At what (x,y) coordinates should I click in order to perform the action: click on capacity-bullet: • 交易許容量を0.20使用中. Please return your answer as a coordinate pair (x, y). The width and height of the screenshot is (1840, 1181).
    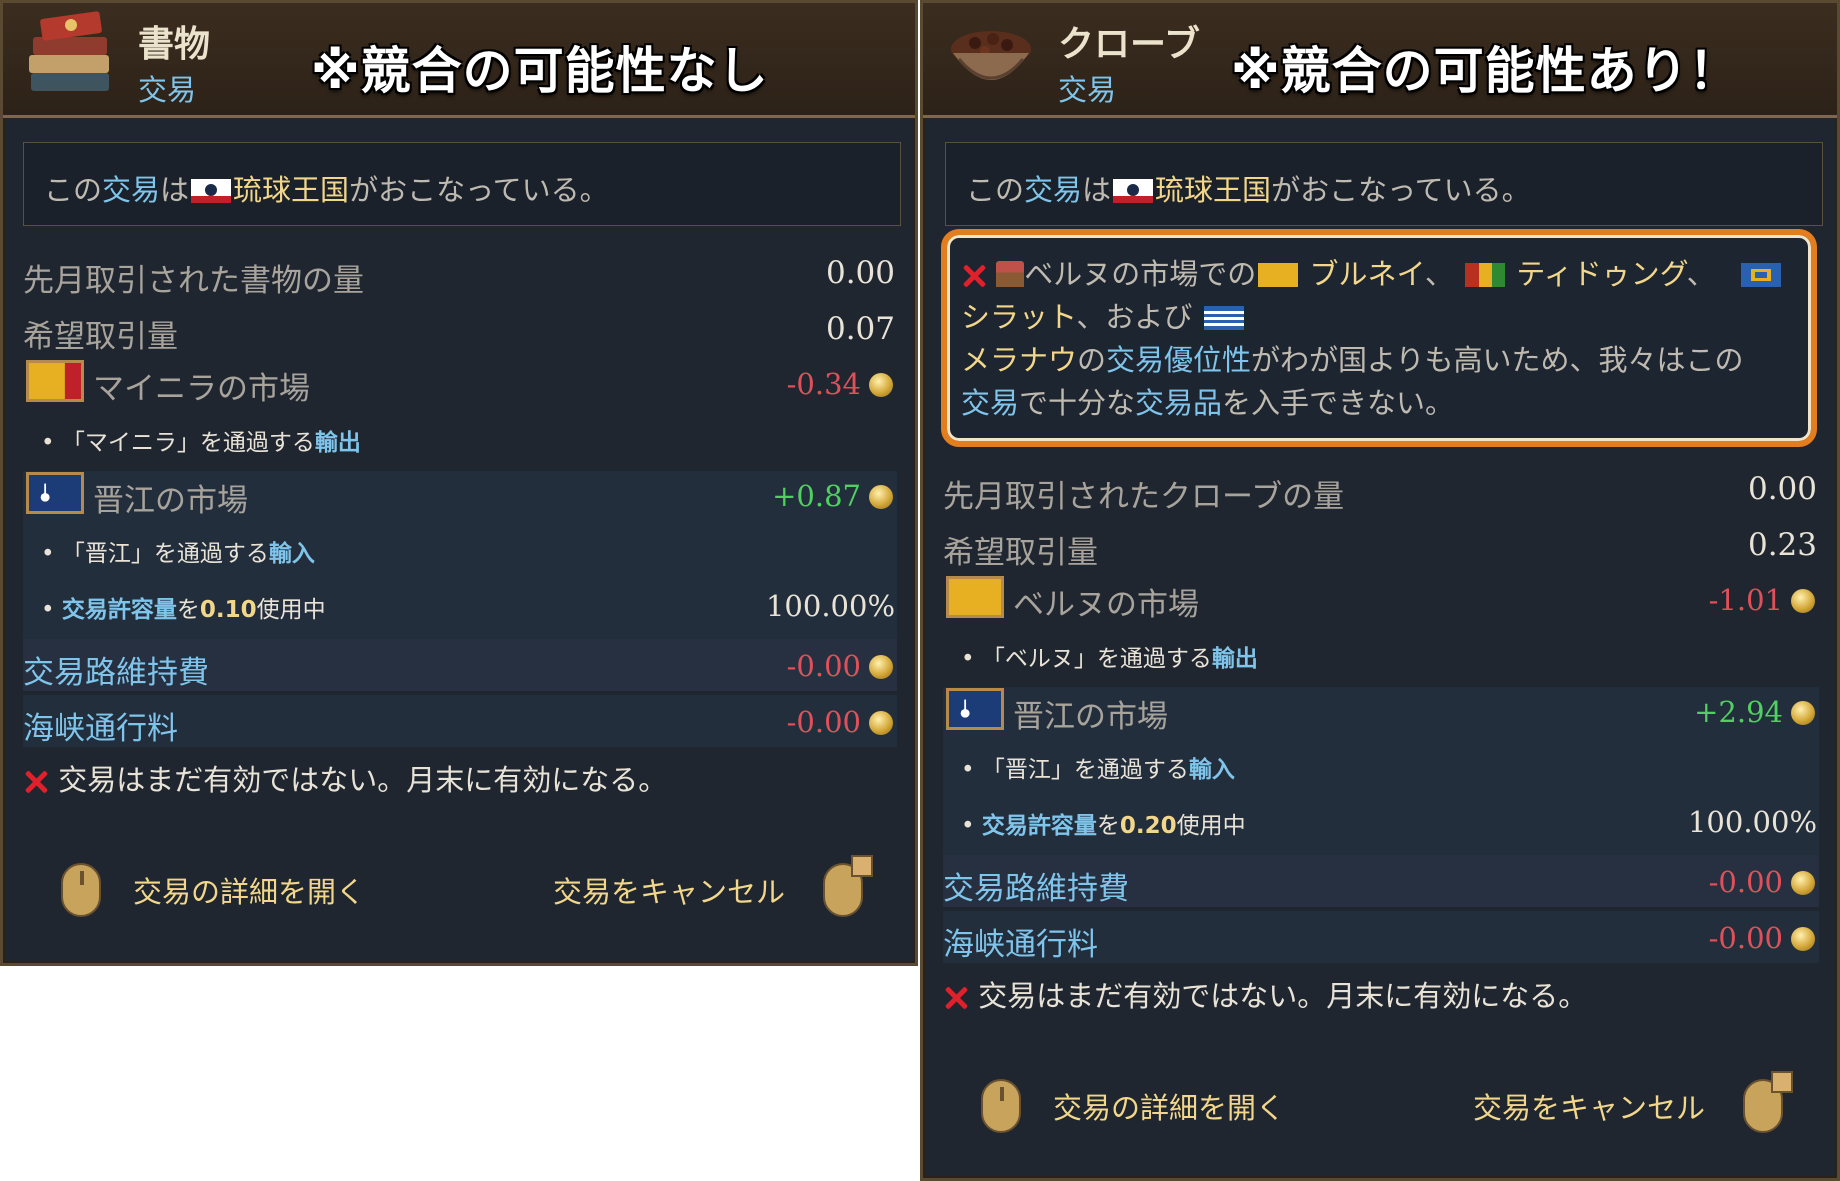
    Looking at the image, I should click on (1103, 826).